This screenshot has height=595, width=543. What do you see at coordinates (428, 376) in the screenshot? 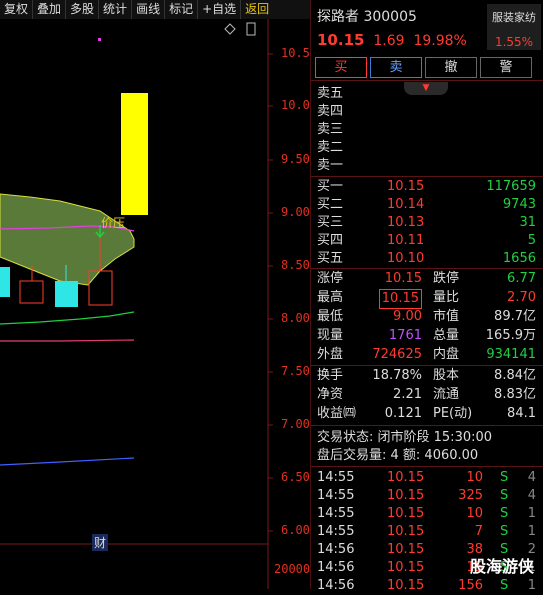
I see `stat-row: 换手 18.78% 股本 8.84亿` at bounding box center [428, 376].